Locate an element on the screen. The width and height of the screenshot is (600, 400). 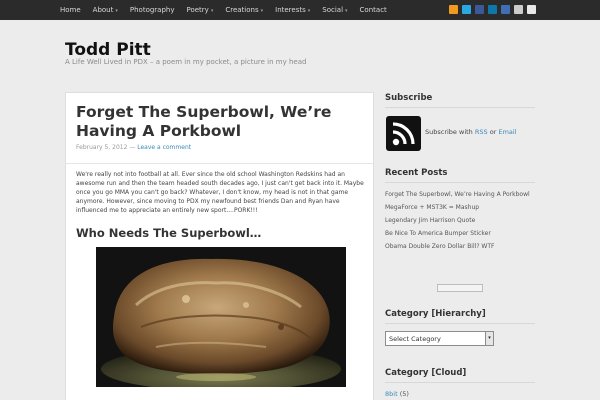
category-select-value: Select Category is located at coordinates (415, 339).